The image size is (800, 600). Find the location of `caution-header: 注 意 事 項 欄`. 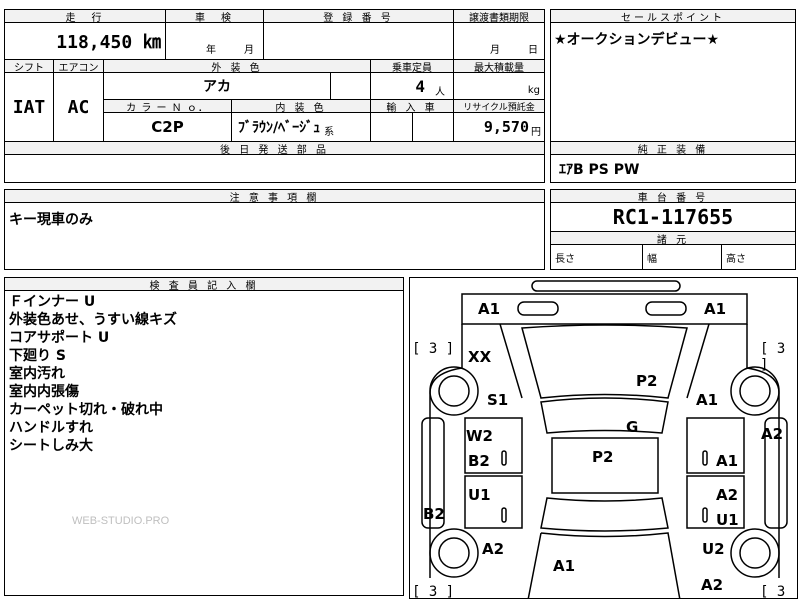

caution-header: 注 意 事 項 欄 is located at coordinates (274, 196).